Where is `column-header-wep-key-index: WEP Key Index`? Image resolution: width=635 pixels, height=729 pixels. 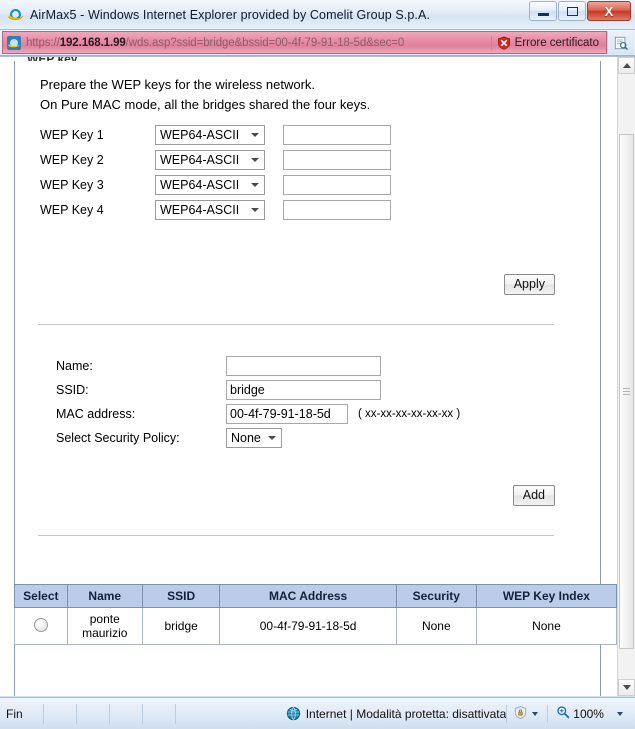
column-header-wep-key-index: WEP Key Index is located at coordinates (546, 596).